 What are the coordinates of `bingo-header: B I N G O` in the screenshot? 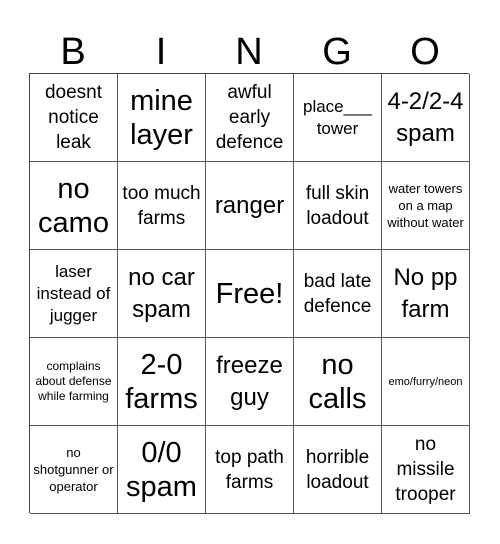 It's located at (249, 52).